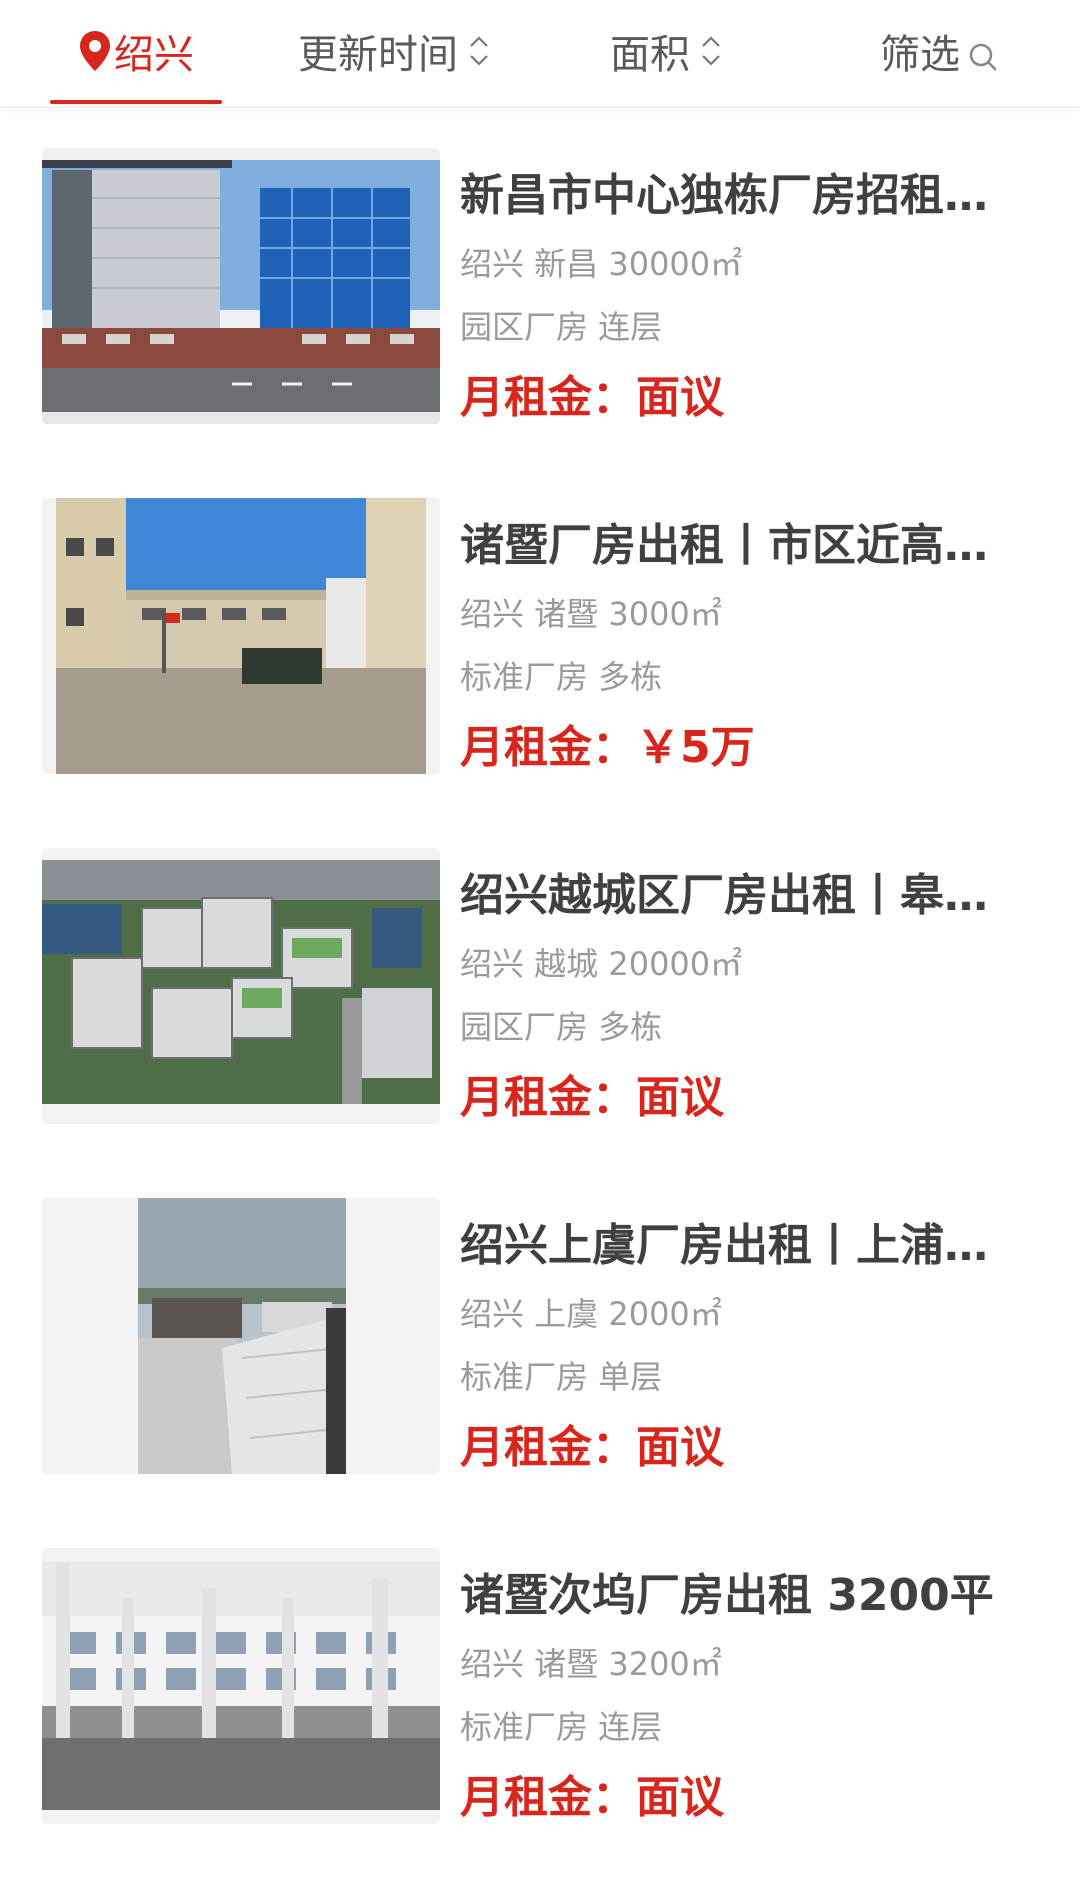 This screenshot has width=1080, height=1896. What do you see at coordinates (154, 55) in the screenshot?
I see `city-label: 绍兴` at bounding box center [154, 55].